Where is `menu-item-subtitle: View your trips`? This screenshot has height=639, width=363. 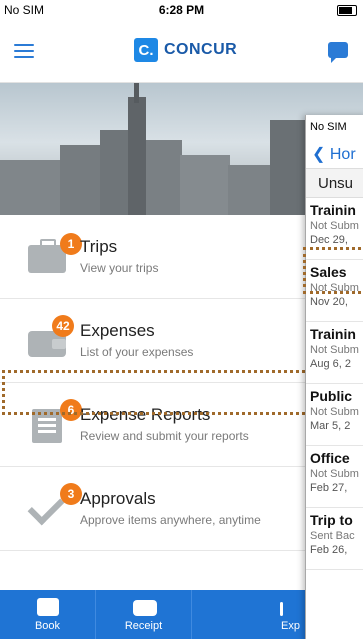 menu-item-subtitle: View your trips is located at coordinates (119, 268).